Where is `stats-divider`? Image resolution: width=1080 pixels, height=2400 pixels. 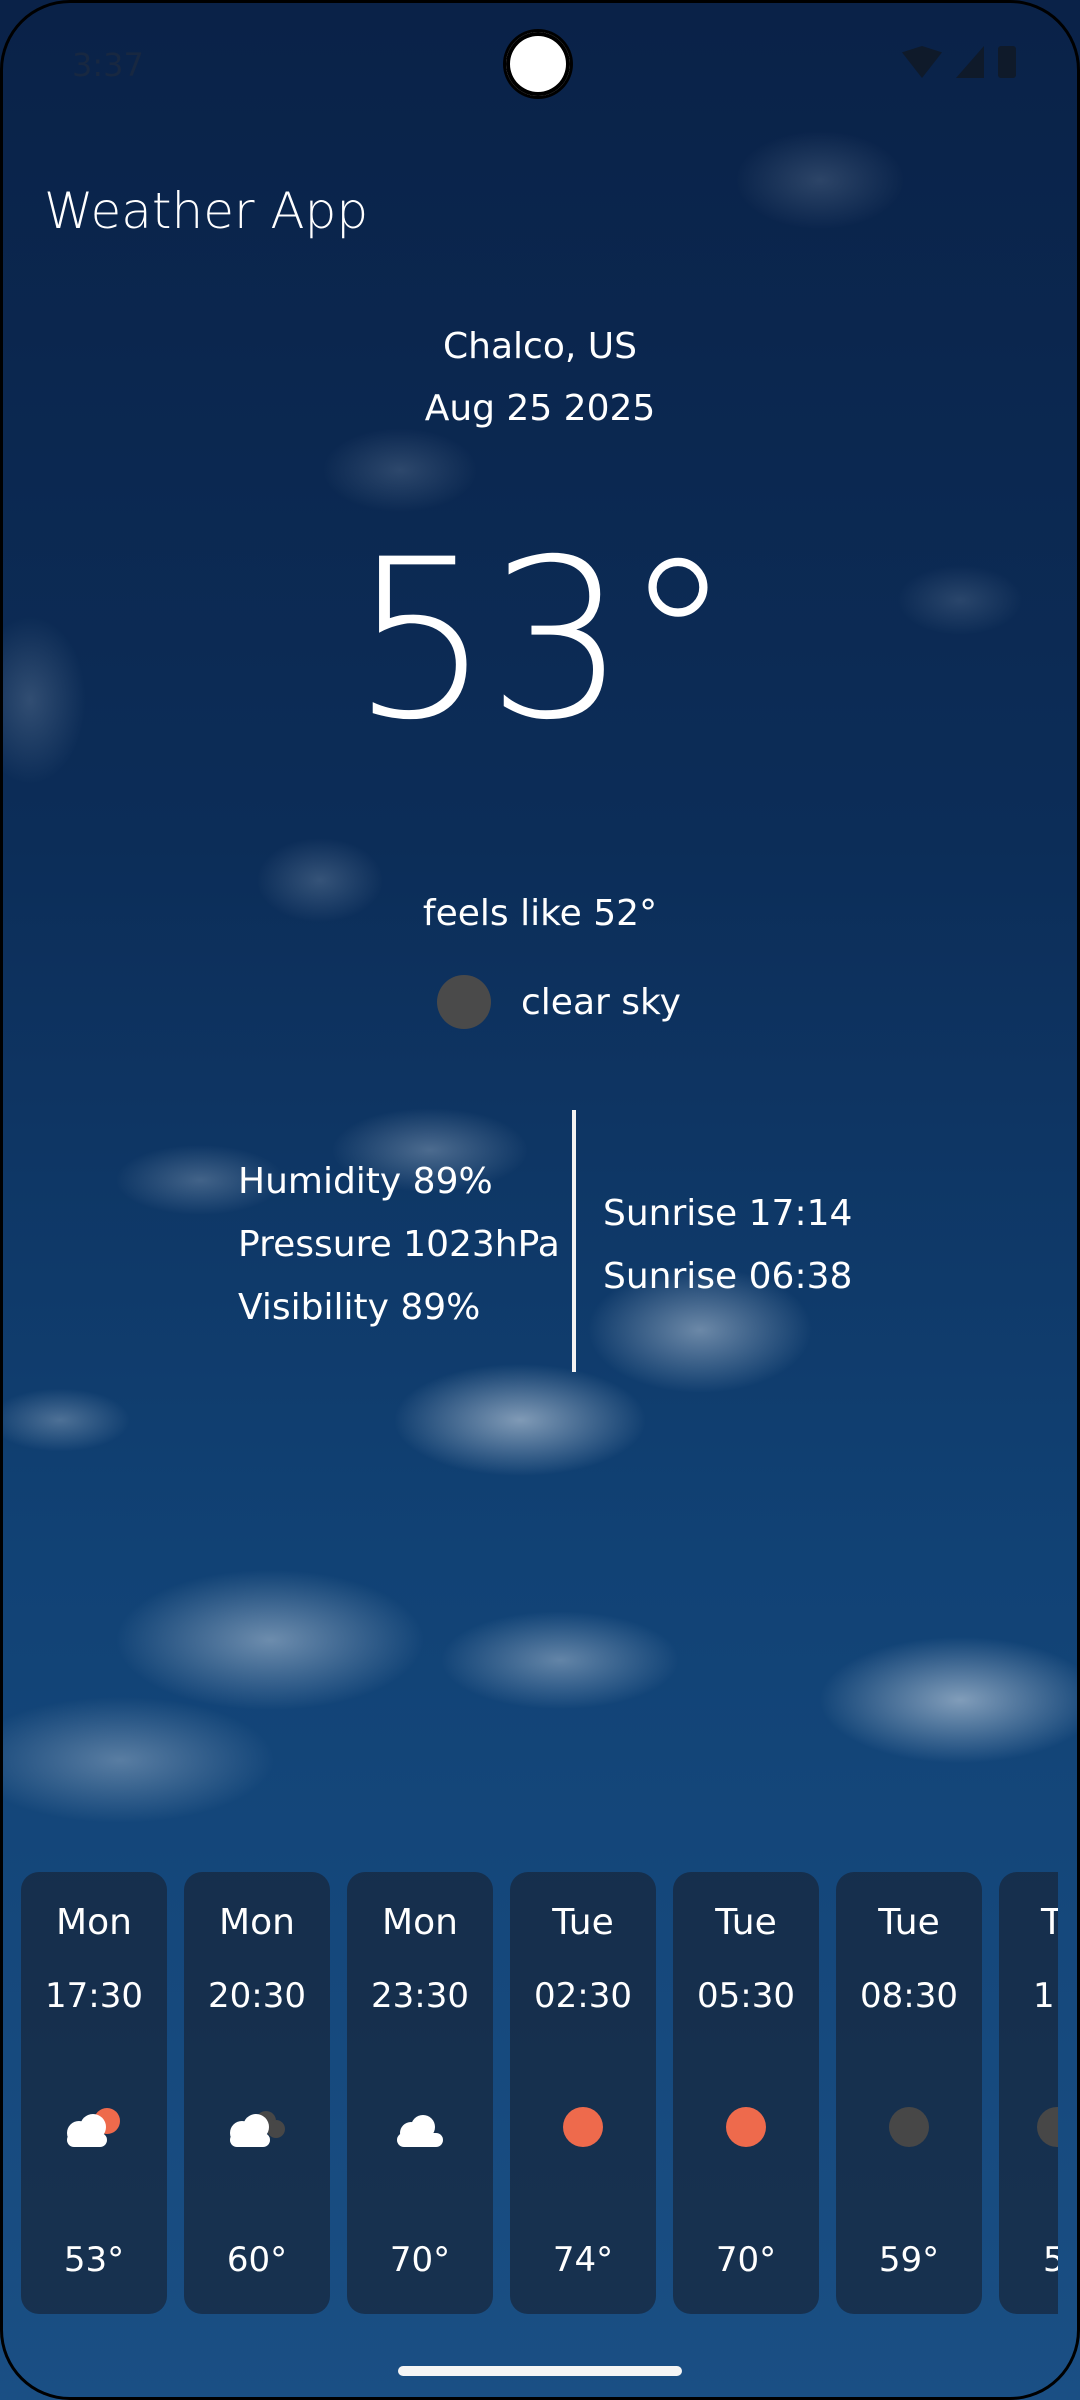 stats-divider is located at coordinates (574, 1241).